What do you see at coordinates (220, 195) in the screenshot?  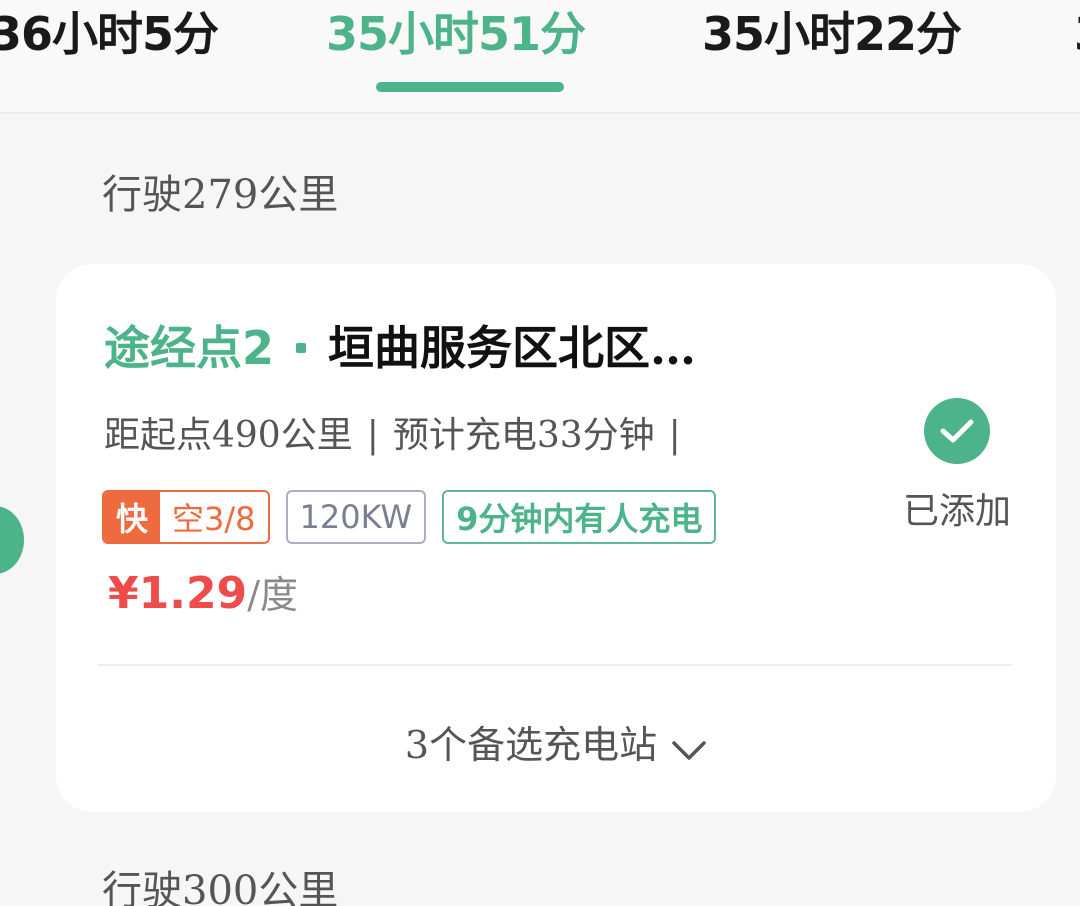 I see `segment-distance-label: 行驶279公里` at bounding box center [220, 195].